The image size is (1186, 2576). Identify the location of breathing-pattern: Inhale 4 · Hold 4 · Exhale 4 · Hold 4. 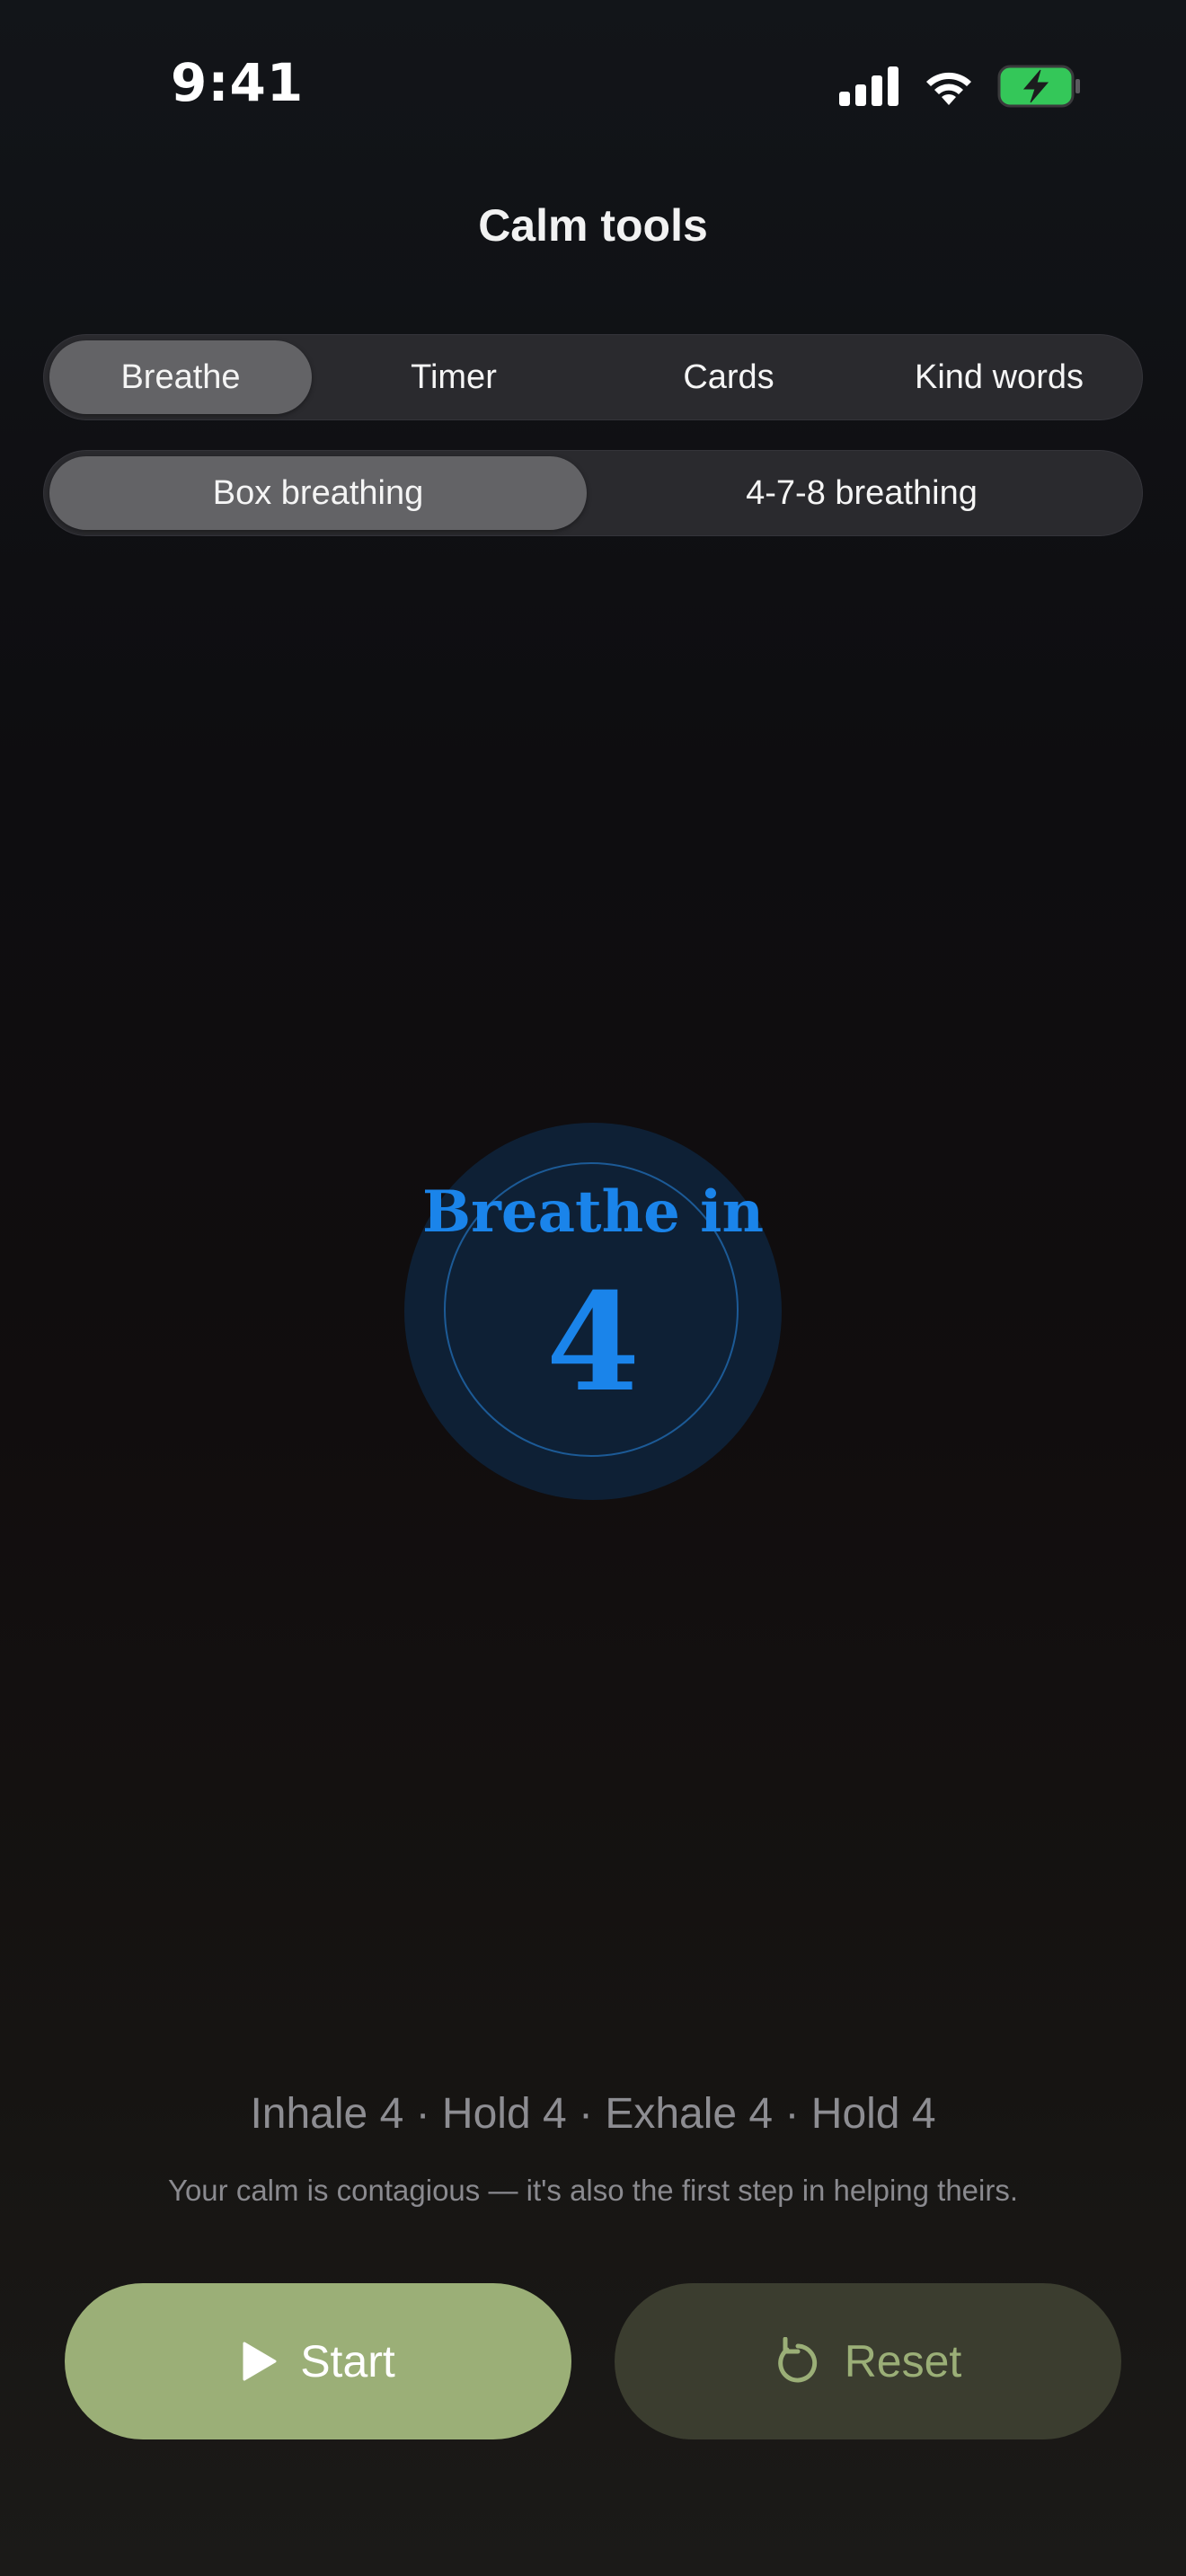
(593, 2114).